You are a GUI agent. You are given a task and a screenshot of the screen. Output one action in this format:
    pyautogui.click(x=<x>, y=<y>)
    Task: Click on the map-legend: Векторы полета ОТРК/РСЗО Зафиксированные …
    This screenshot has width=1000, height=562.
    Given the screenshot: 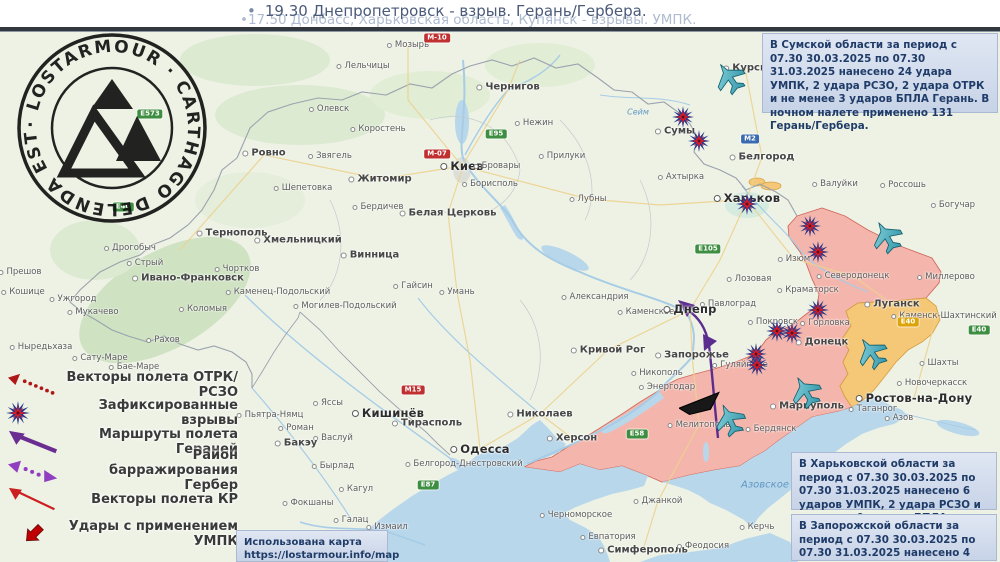 What is the action you would take?
    pyautogui.click(x=124, y=460)
    